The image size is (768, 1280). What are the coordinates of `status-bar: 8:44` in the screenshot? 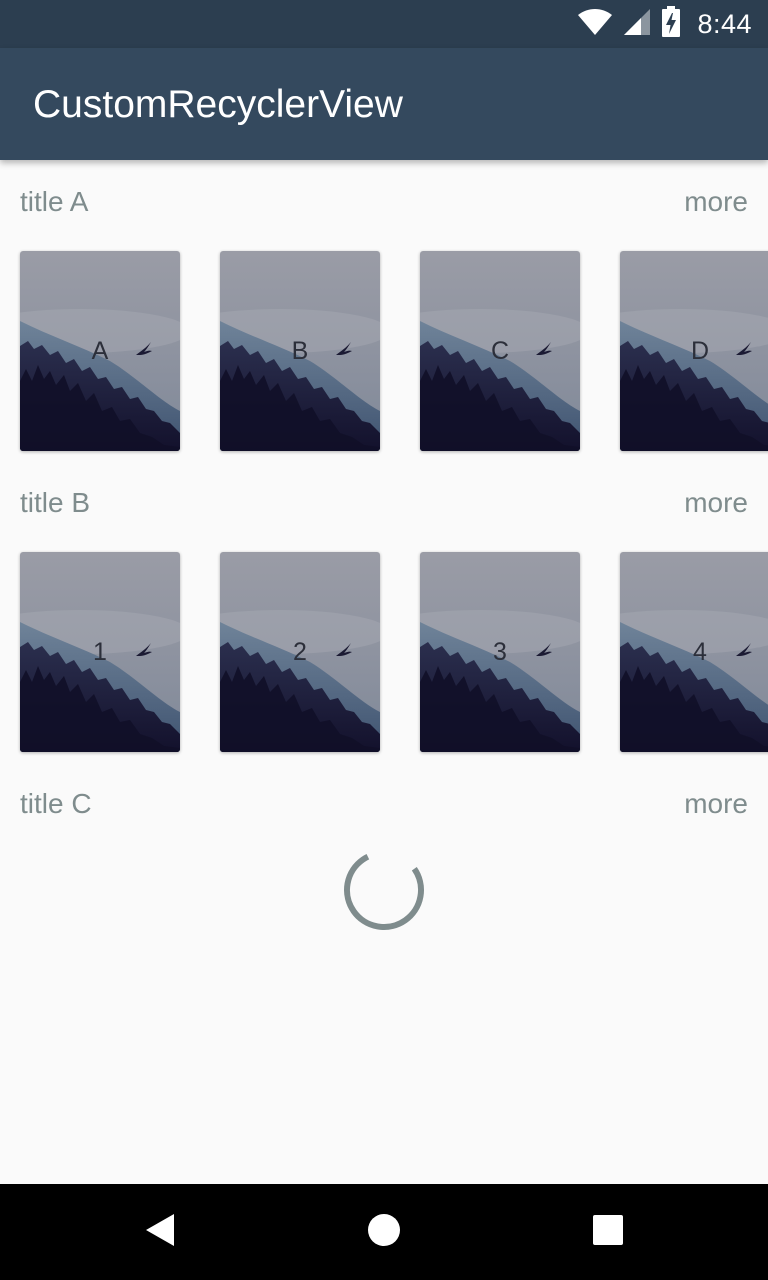 It's located at (384, 24).